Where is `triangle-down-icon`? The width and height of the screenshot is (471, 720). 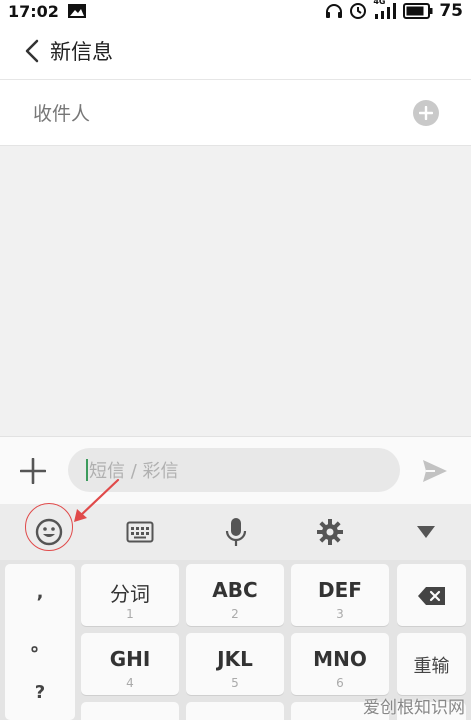
triangle-down-icon is located at coordinates (426, 532).